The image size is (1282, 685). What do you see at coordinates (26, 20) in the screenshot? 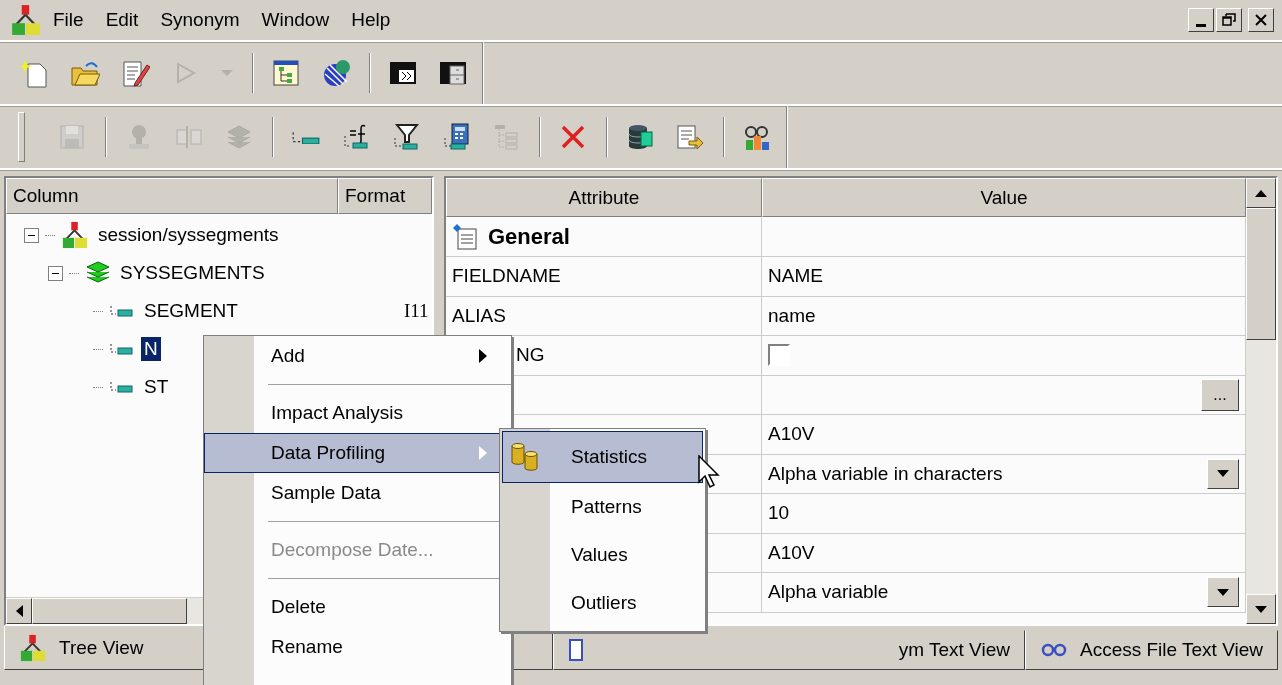
I see `app-logo-icon` at bounding box center [26, 20].